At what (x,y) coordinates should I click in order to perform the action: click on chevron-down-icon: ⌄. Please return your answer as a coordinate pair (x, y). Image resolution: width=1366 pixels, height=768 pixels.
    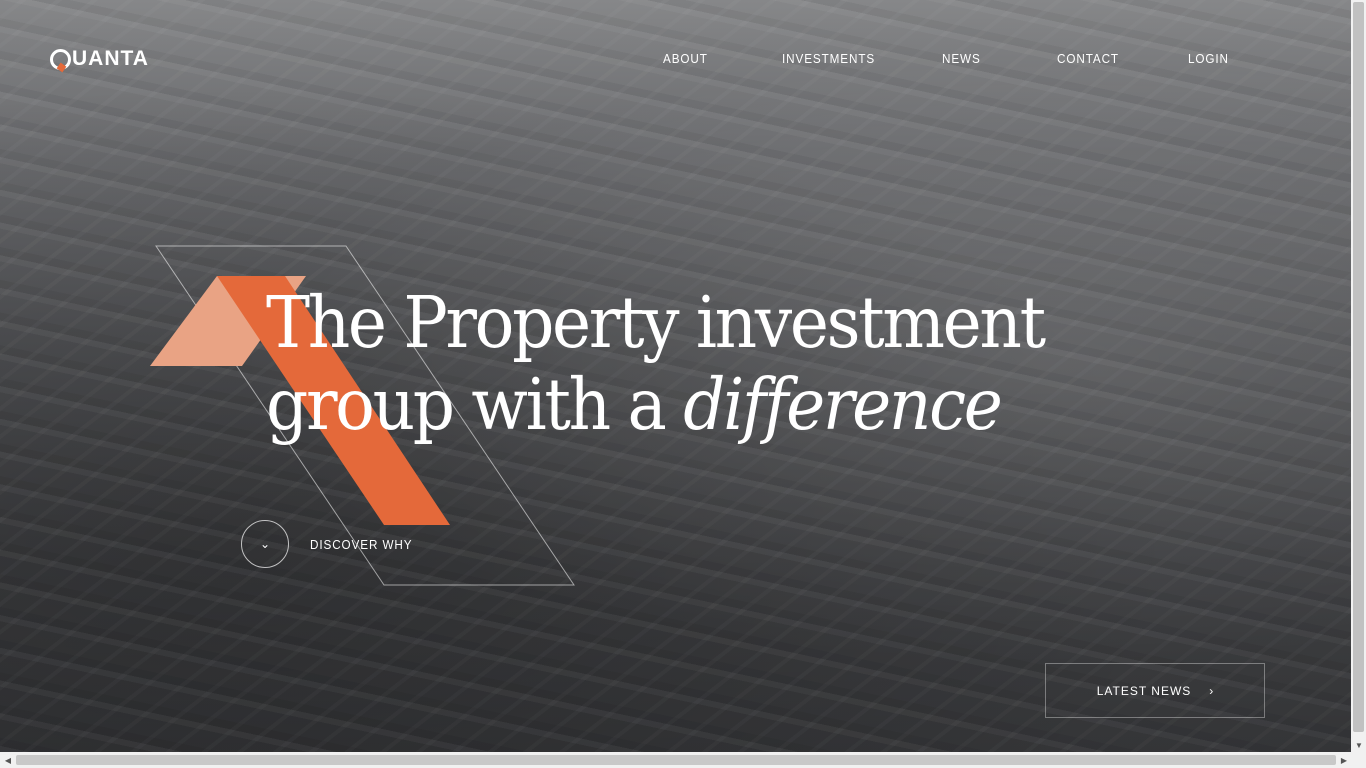
    Looking at the image, I should click on (265, 544).